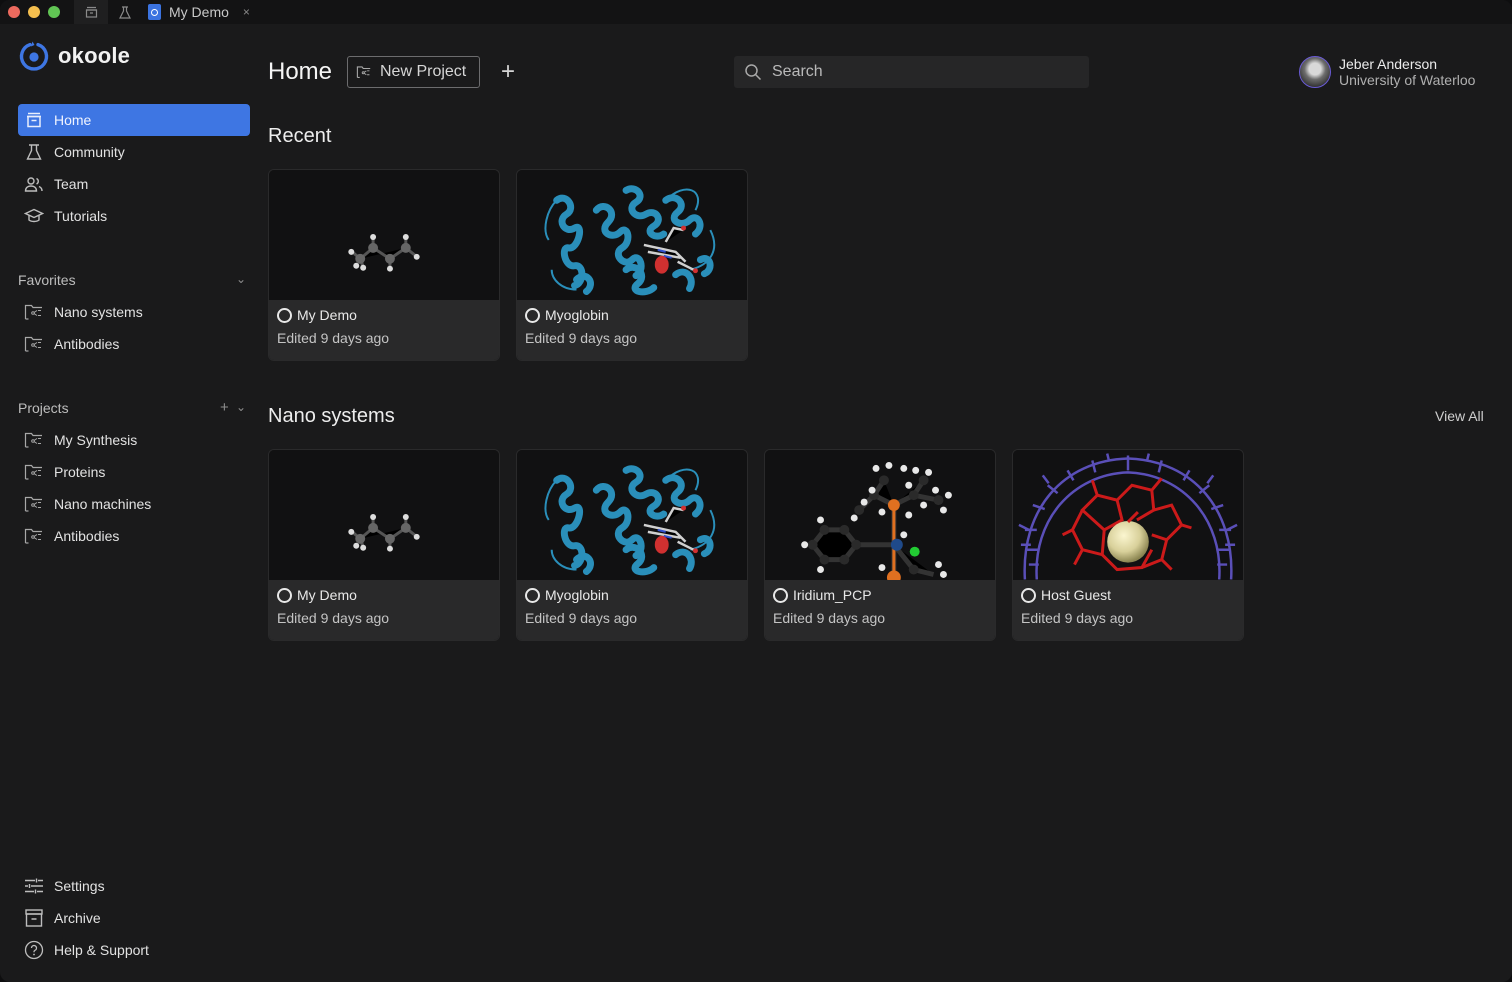 This screenshot has height=982, width=1512. I want to click on document-tab: My Demo ×, so click(199, 12).